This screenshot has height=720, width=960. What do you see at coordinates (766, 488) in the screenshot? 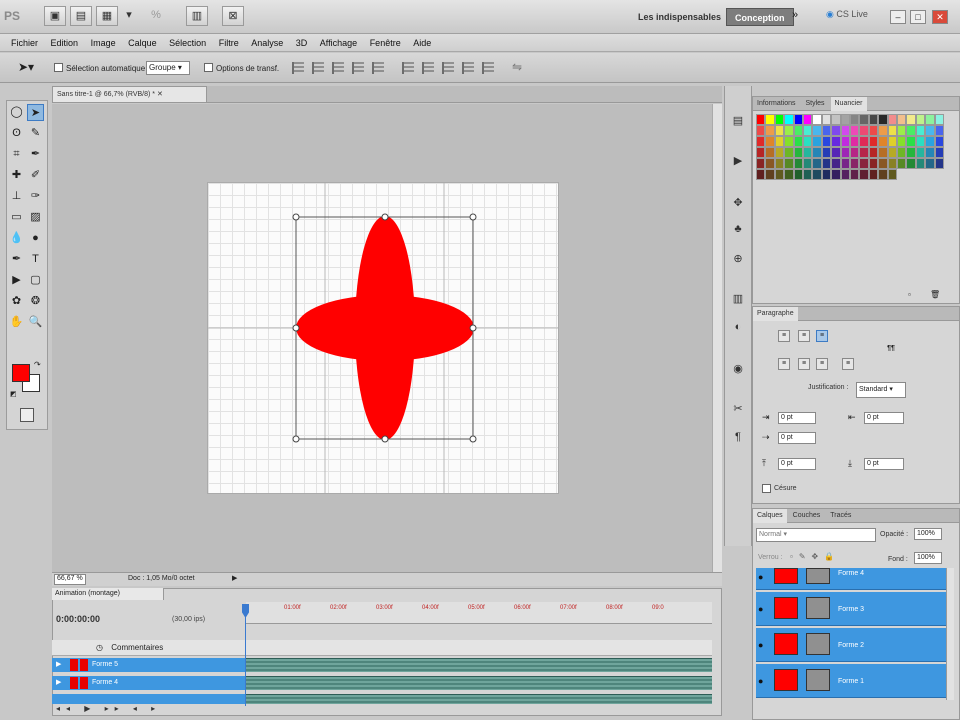
I see `hyphenation-checkbox` at bounding box center [766, 488].